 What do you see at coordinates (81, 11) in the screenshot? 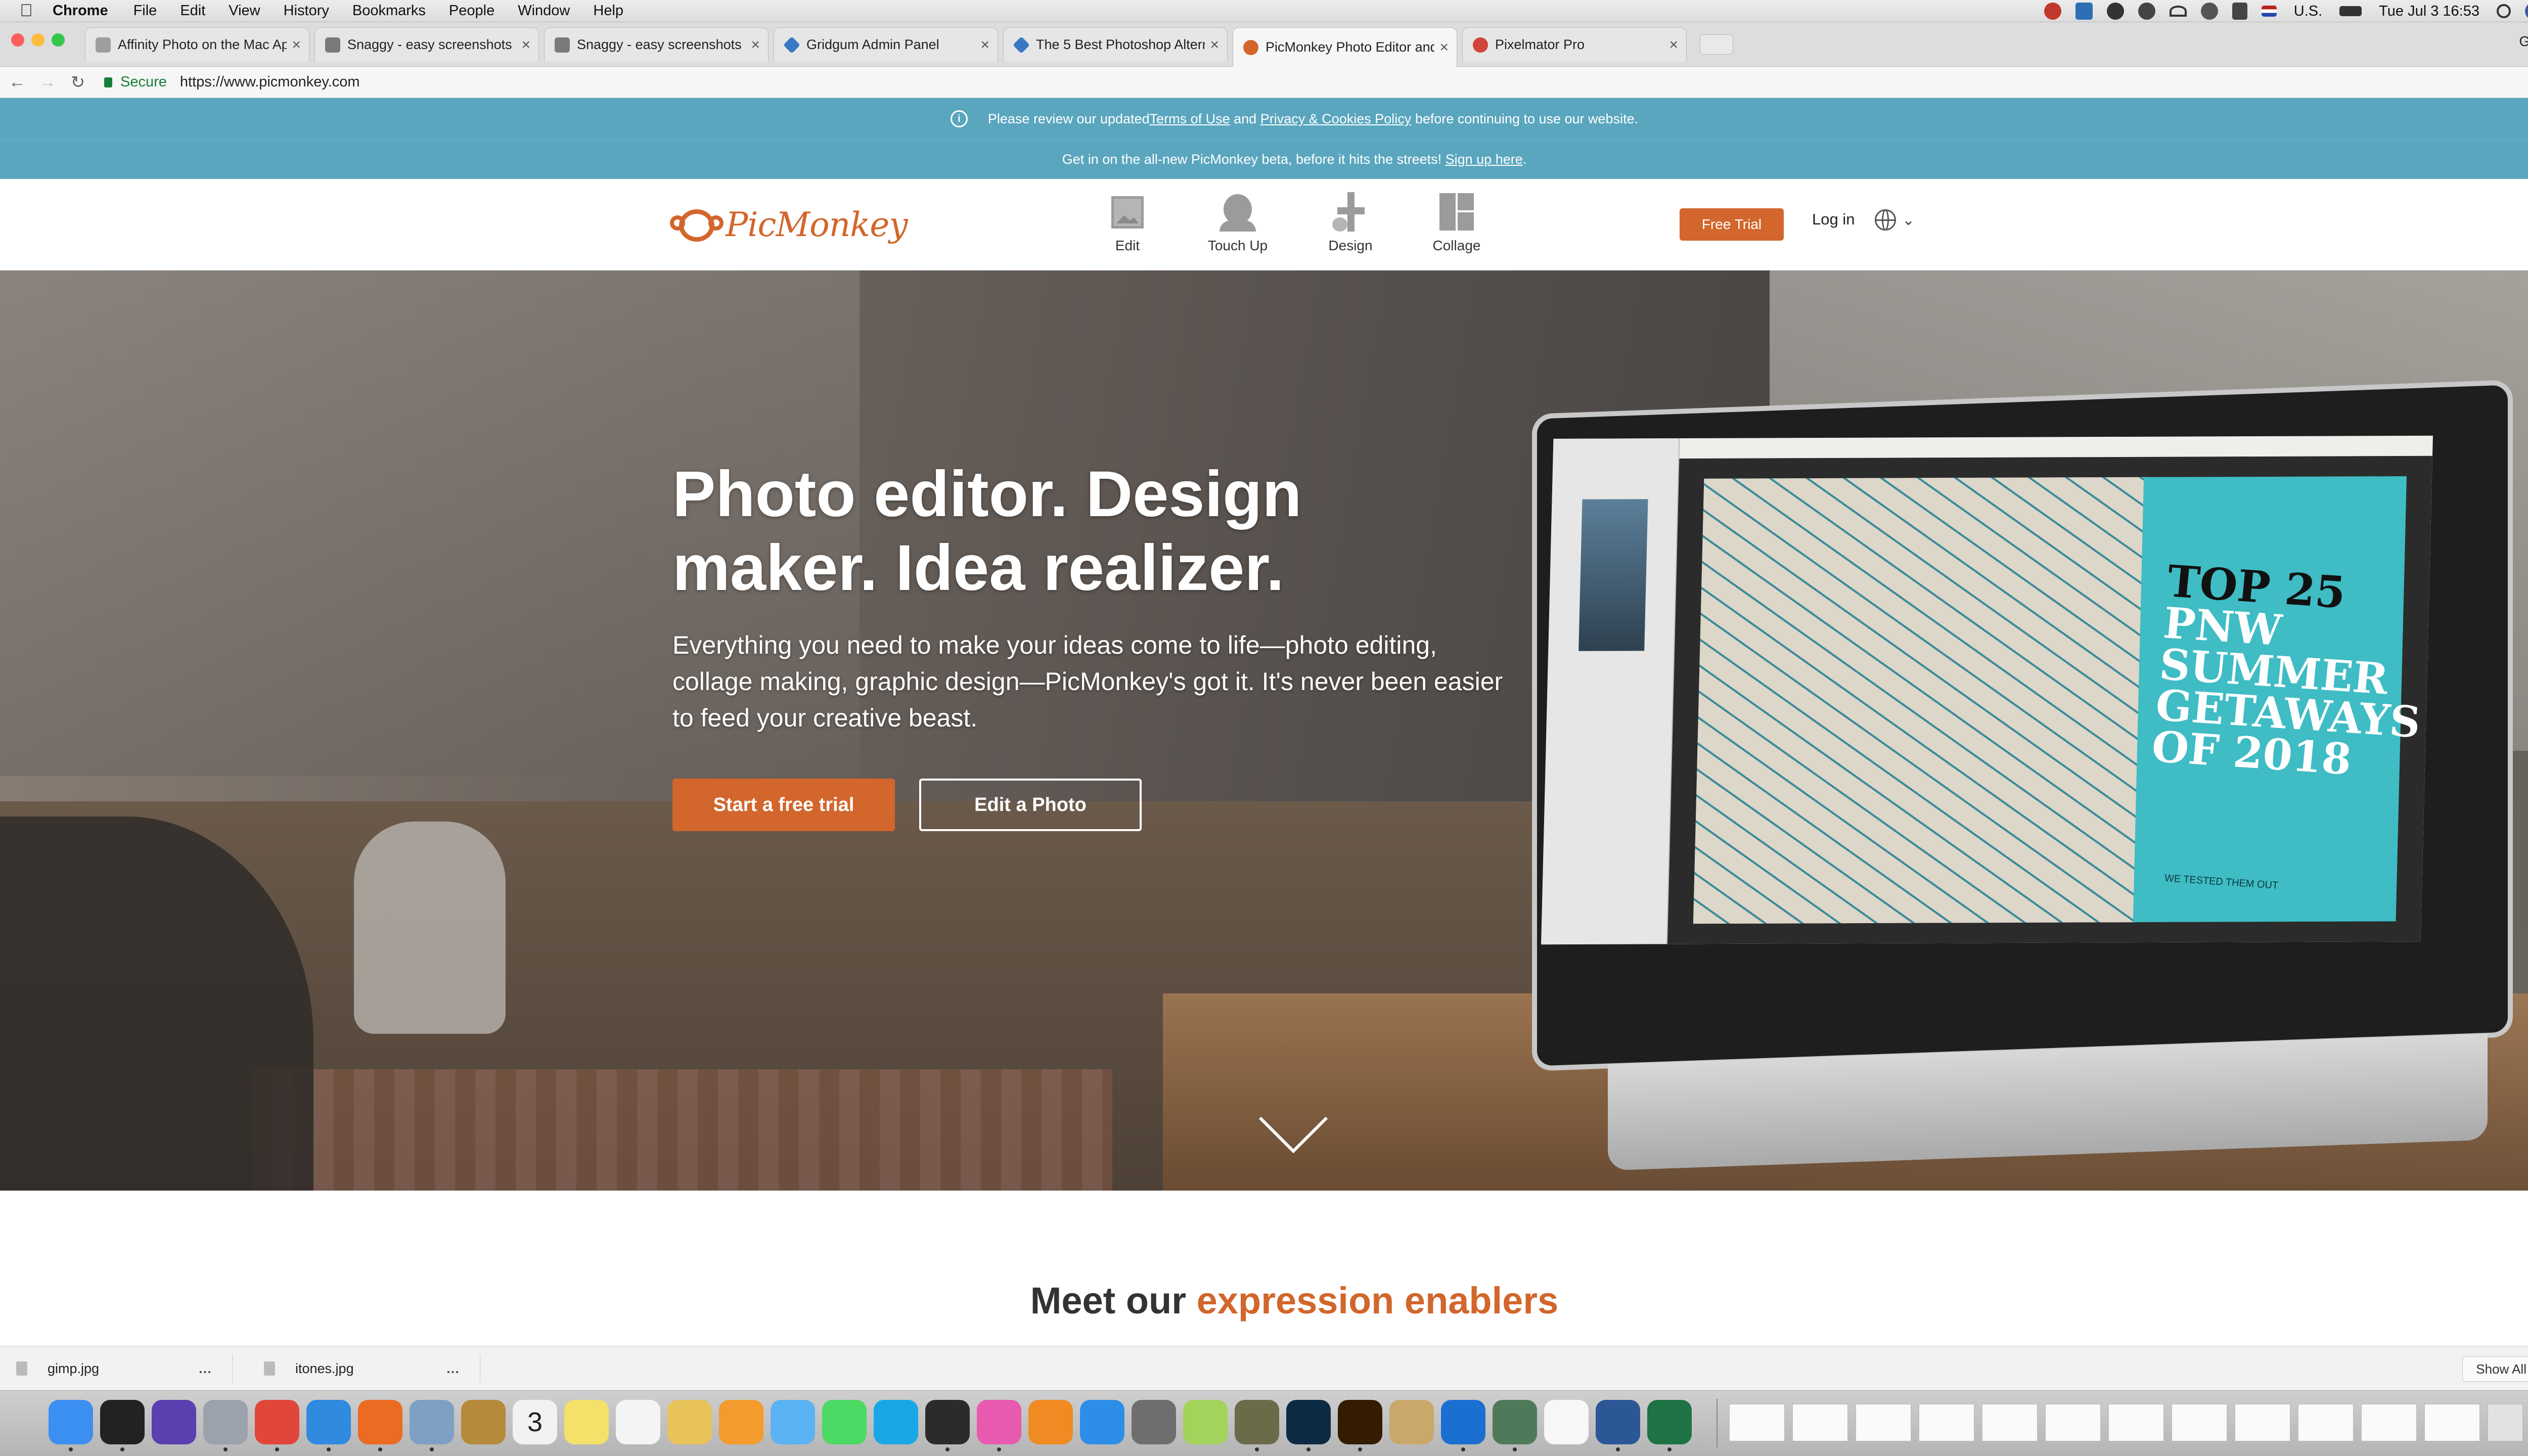
I see `menu-app-name: Chrome` at bounding box center [81, 11].